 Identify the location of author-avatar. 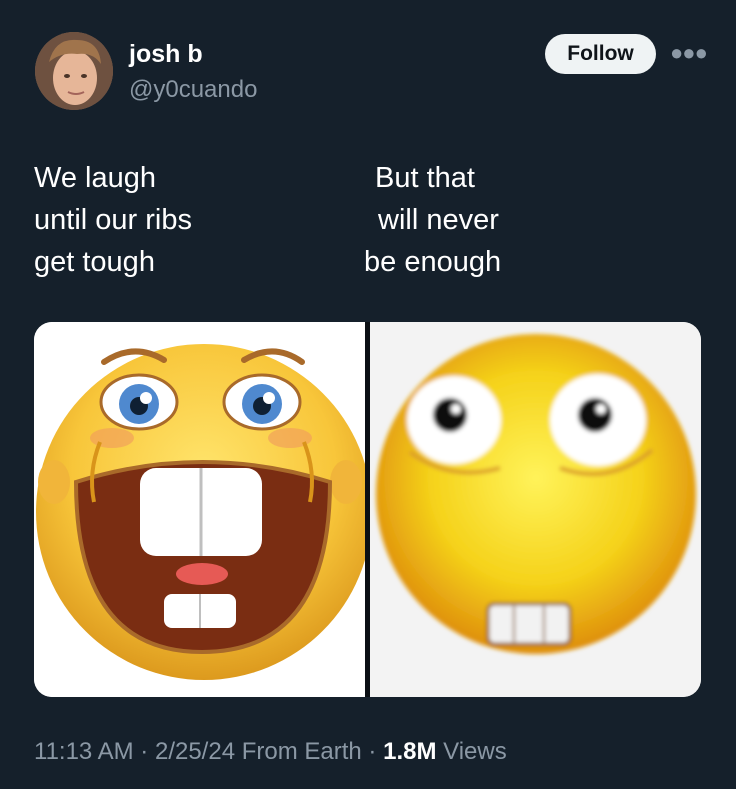
(74, 71).